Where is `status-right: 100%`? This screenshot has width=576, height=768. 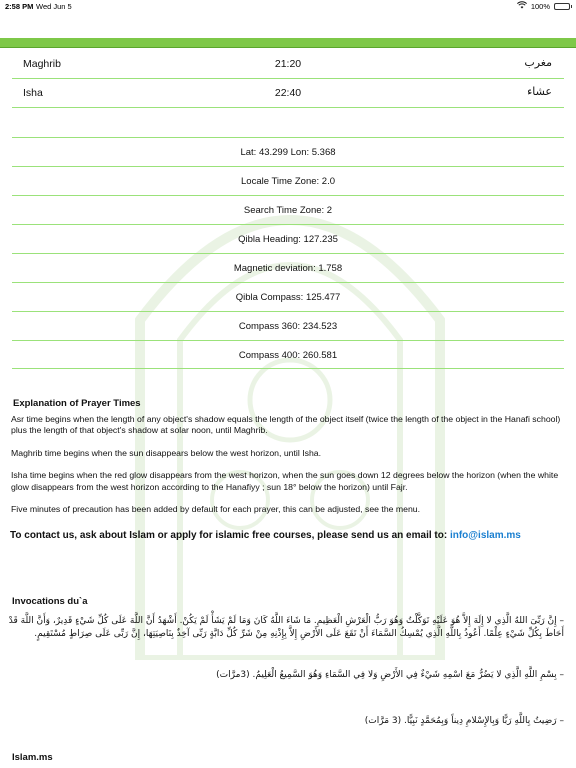
status-right: 100% is located at coordinates (544, 6).